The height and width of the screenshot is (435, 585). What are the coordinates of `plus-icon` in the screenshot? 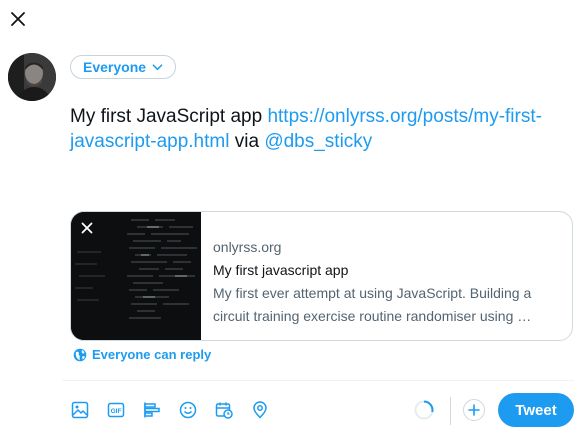 It's located at (474, 410).